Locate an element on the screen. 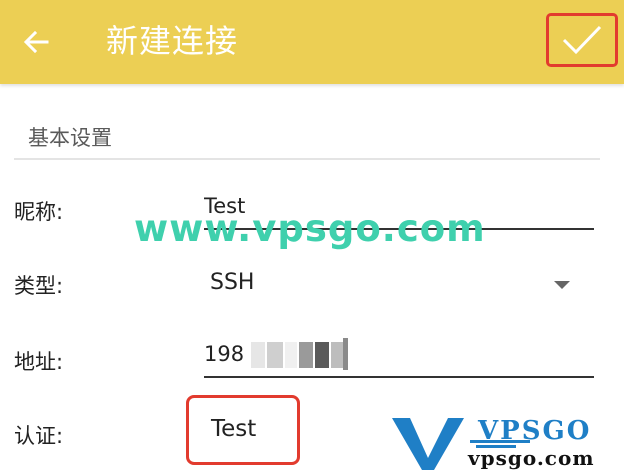  check-icon is located at coordinates (582, 40).